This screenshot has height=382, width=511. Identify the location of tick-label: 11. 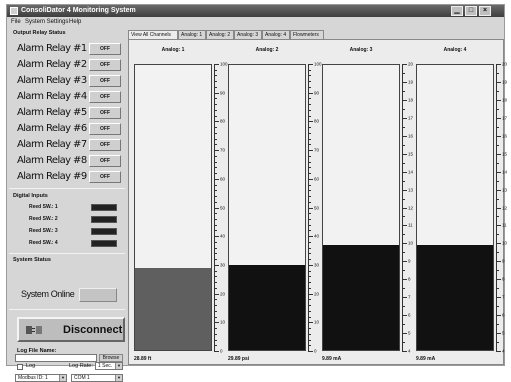
(410, 225).